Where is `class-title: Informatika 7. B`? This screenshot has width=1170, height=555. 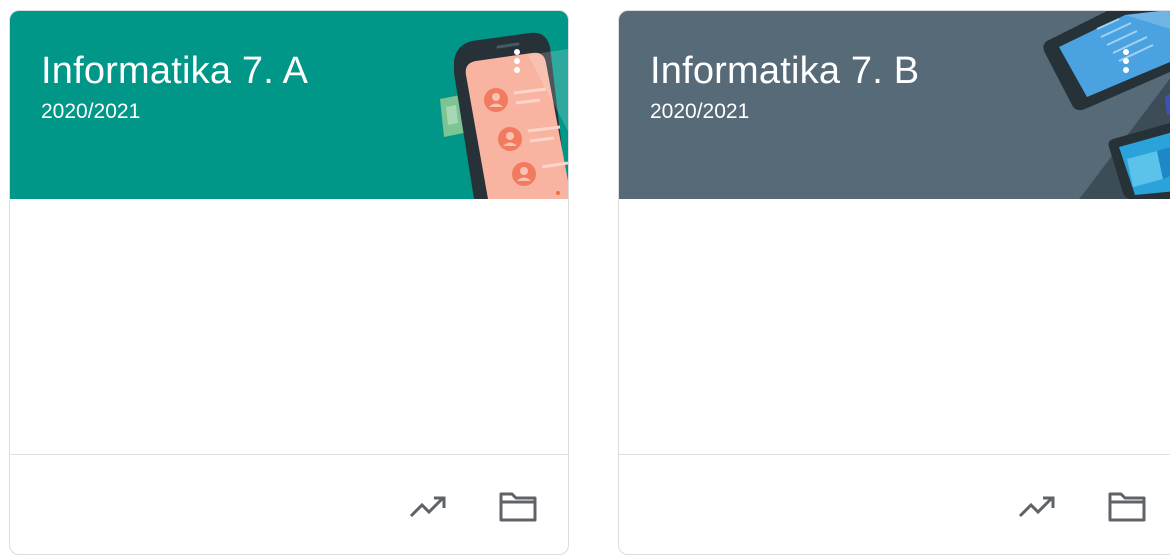
class-title: Informatika 7. B is located at coordinates (784, 71).